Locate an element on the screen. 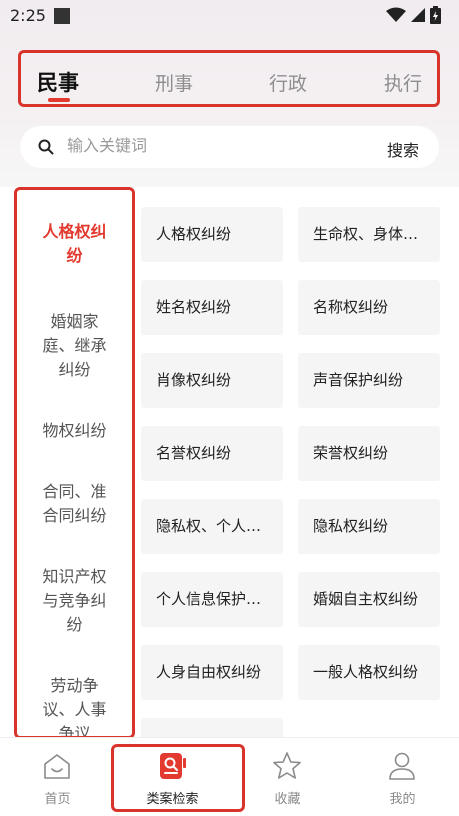  dispute-item: 人身自由权纠纷 is located at coordinates (212, 672).